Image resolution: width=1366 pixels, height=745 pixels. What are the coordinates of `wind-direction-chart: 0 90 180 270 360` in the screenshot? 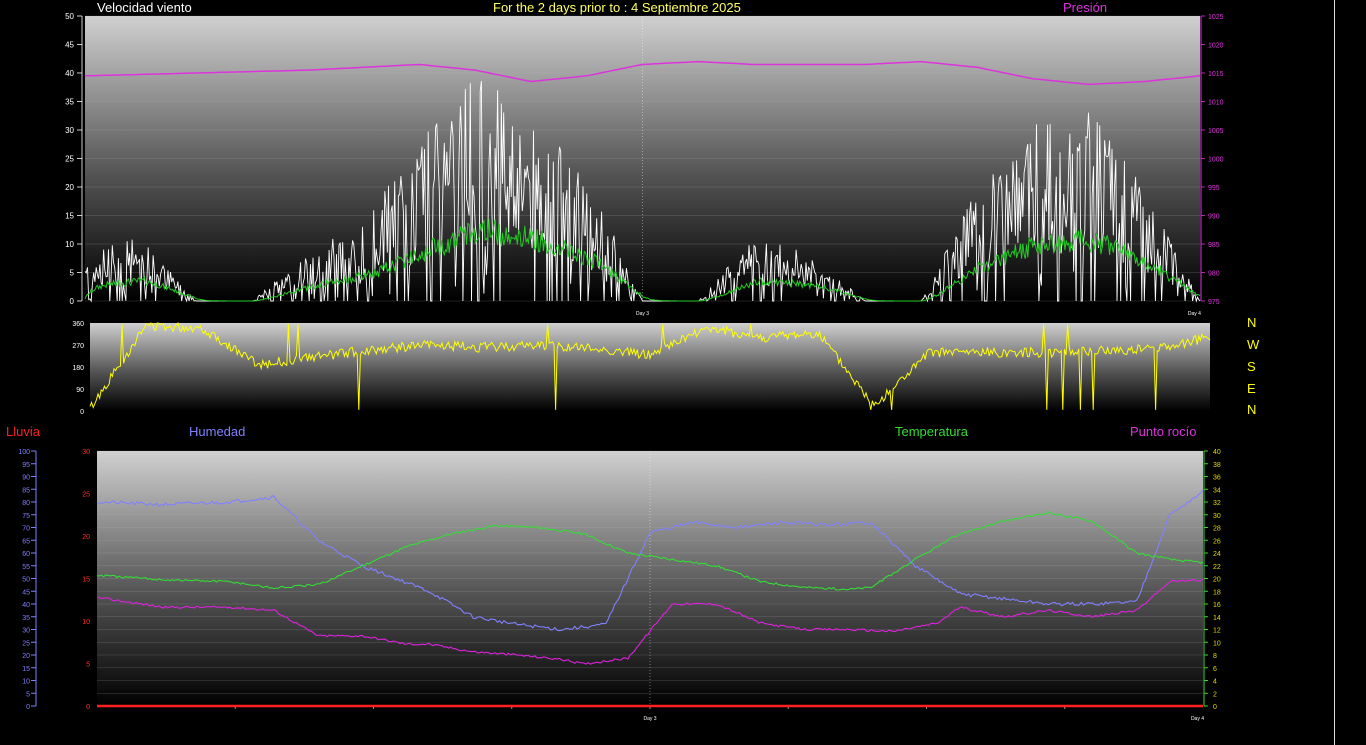 It's located at (641, 368).